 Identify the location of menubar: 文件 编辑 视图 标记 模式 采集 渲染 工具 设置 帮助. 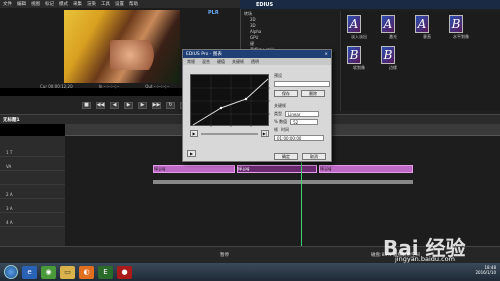
(120, 4).